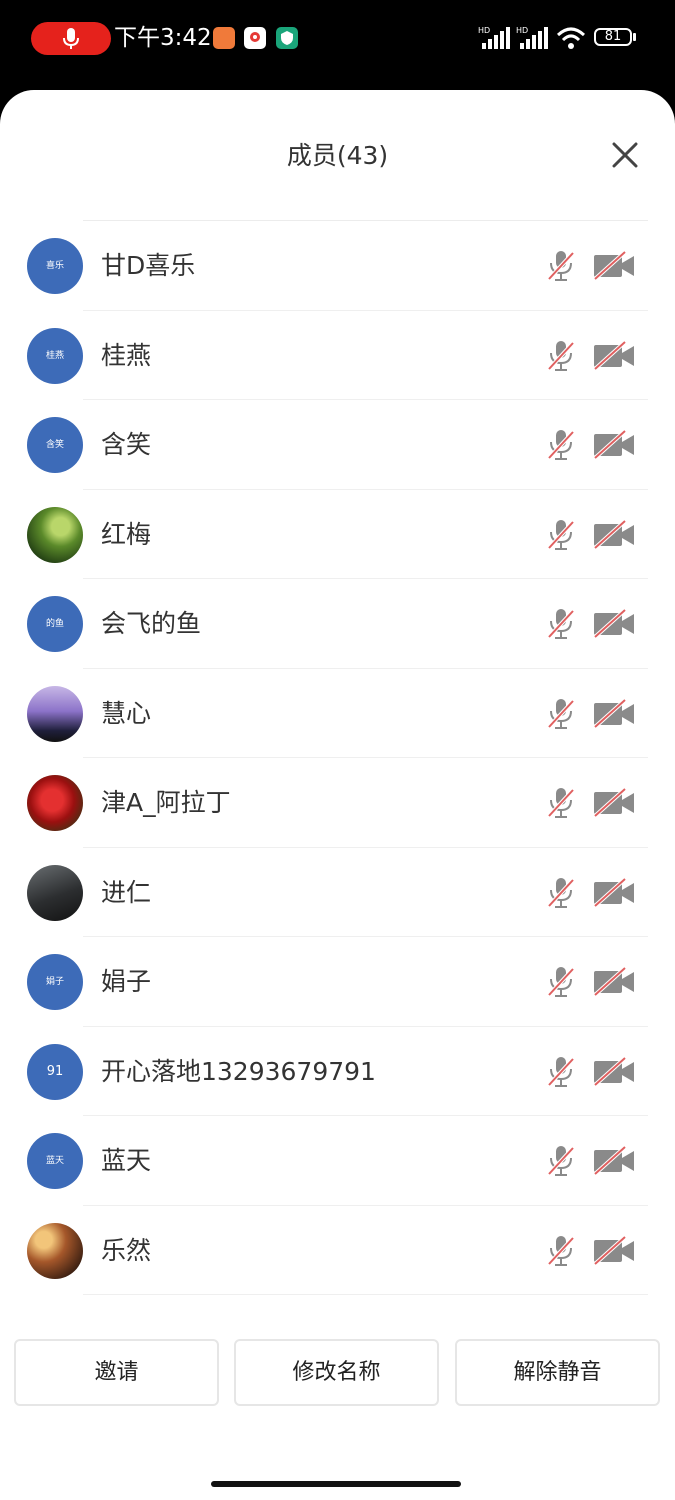 This screenshot has height=1500, width=675. What do you see at coordinates (571, 38) in the screenshot?
I see `wifi-icon` at bounding box center [571, 38].